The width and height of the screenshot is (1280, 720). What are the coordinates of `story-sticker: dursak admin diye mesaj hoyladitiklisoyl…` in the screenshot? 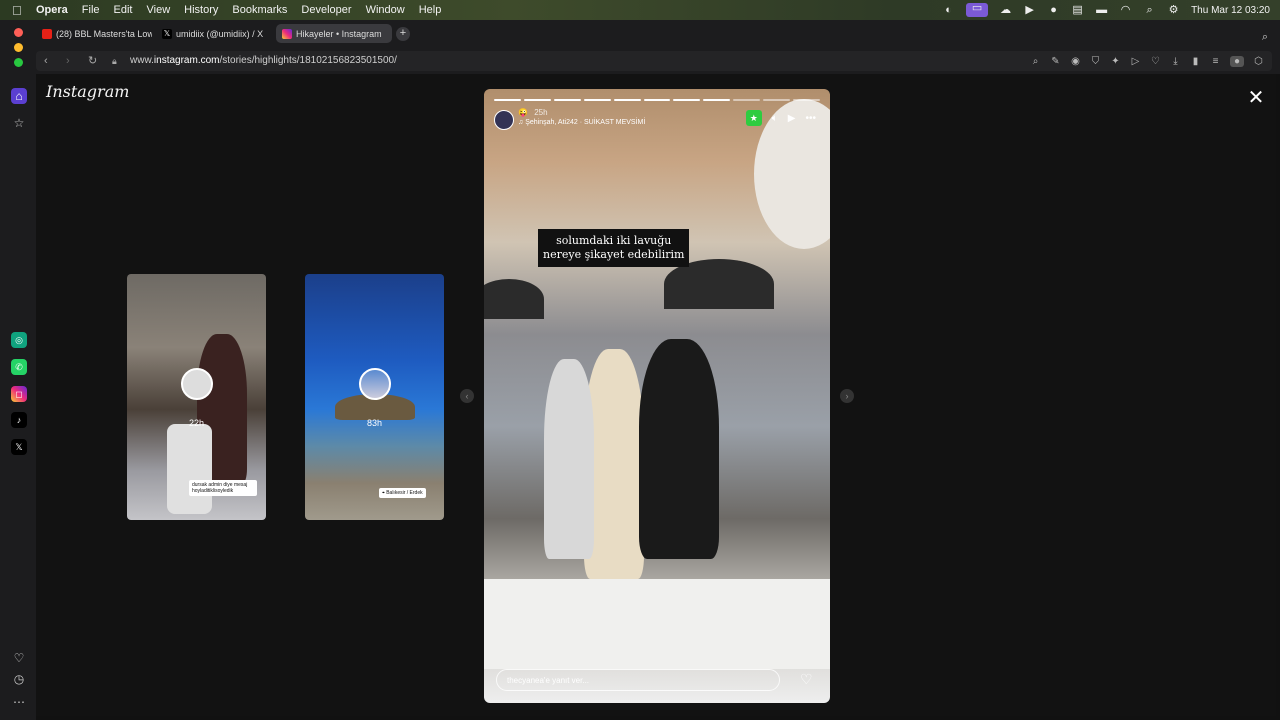 It's located at (223, 488).